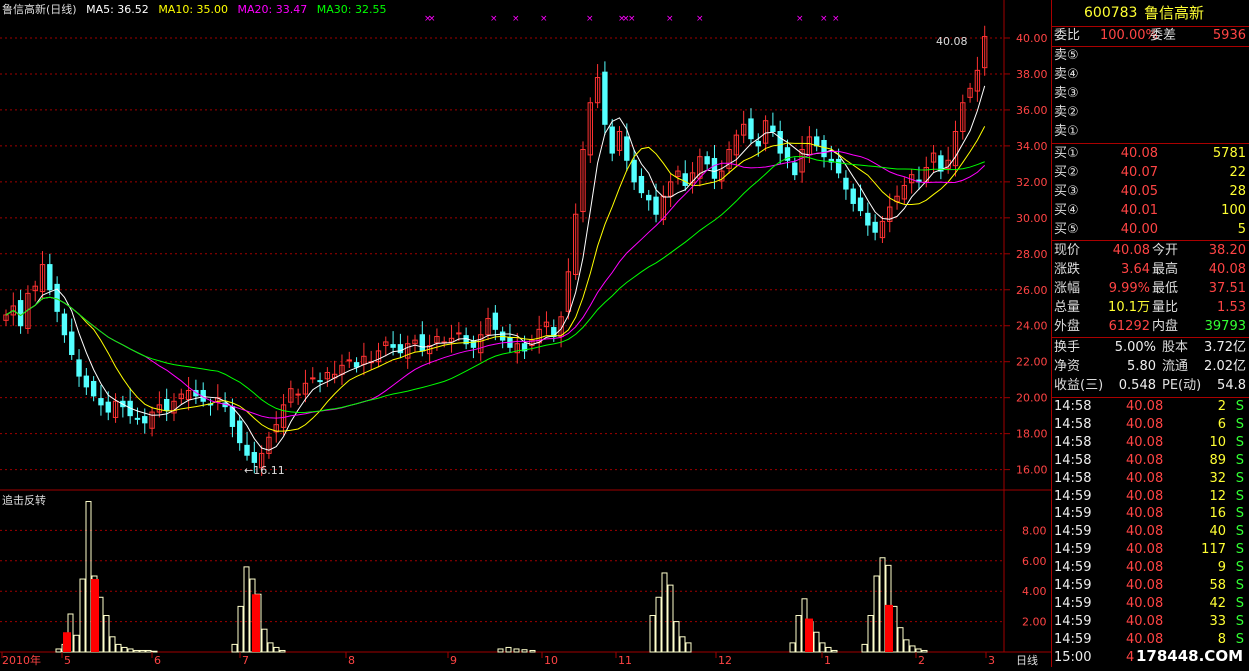  What do you see at coordinates (1066, 172) in the screenshot?
I see `buy-level-label: 买②` at bounding box center [1066, 172].